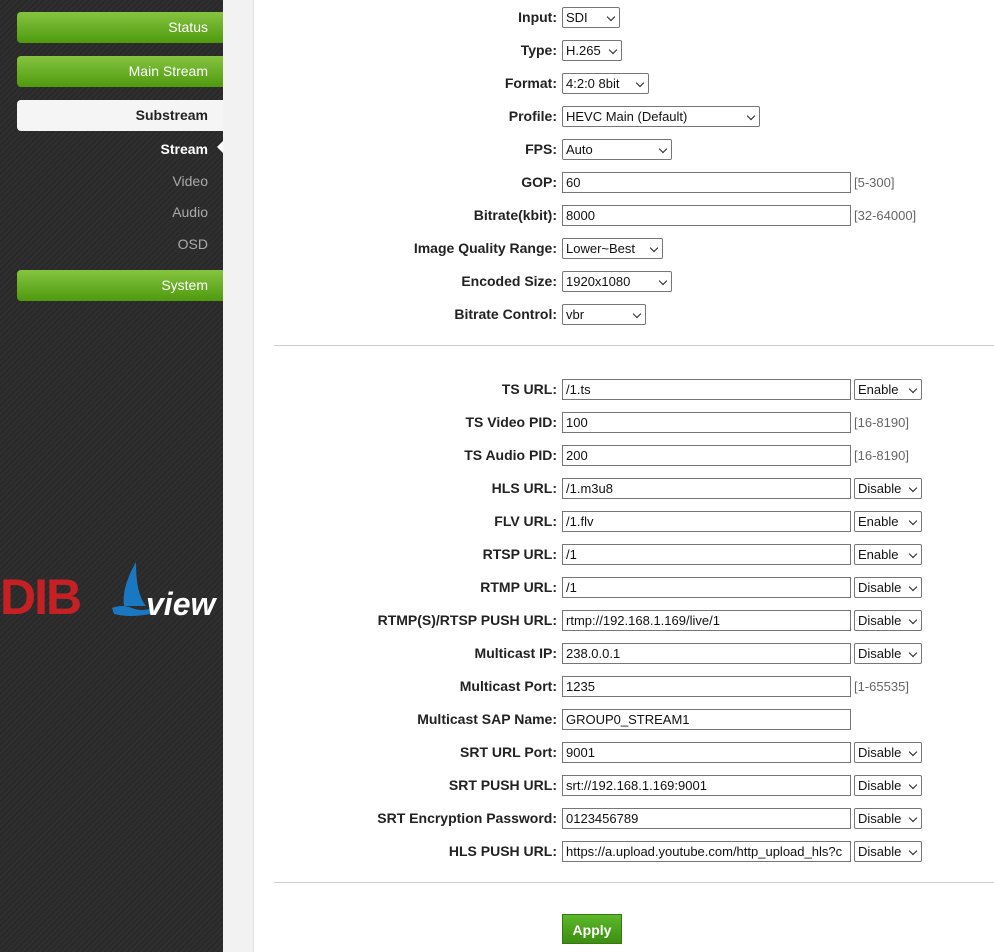 This screenshot has height=952, width=994. What do you see at coordinates (624, 18) in the screenshot?
I see `row-input: Input: SDI` at bounding box center [624, 18].